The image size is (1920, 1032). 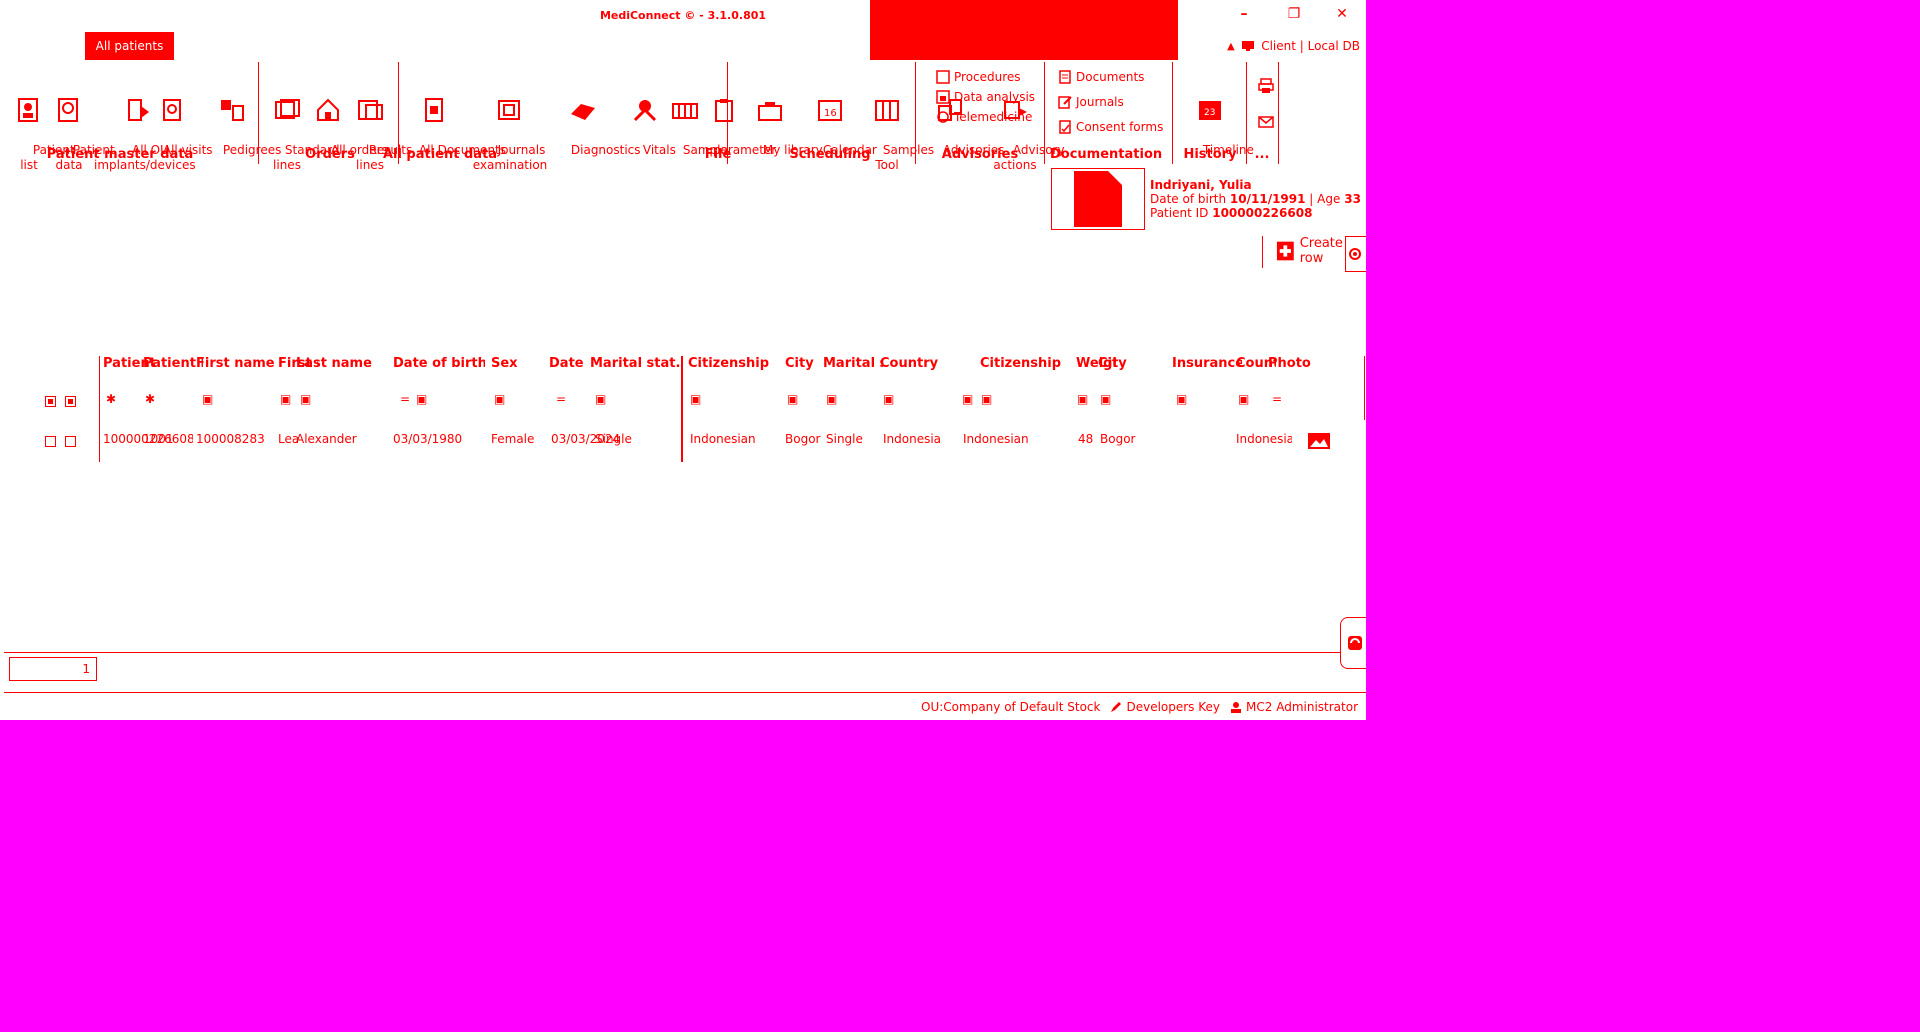 I want to click on print-icon, so click(x=1266, y=88).